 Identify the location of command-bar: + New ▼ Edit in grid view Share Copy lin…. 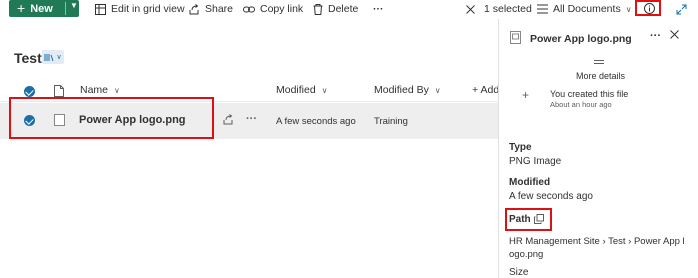
(349, 8).